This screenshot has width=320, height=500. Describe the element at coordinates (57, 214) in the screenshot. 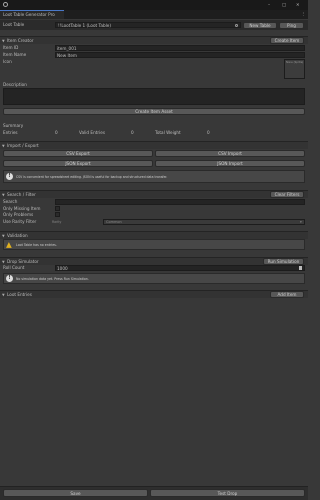

I see `only-problems-toggle` at that location.